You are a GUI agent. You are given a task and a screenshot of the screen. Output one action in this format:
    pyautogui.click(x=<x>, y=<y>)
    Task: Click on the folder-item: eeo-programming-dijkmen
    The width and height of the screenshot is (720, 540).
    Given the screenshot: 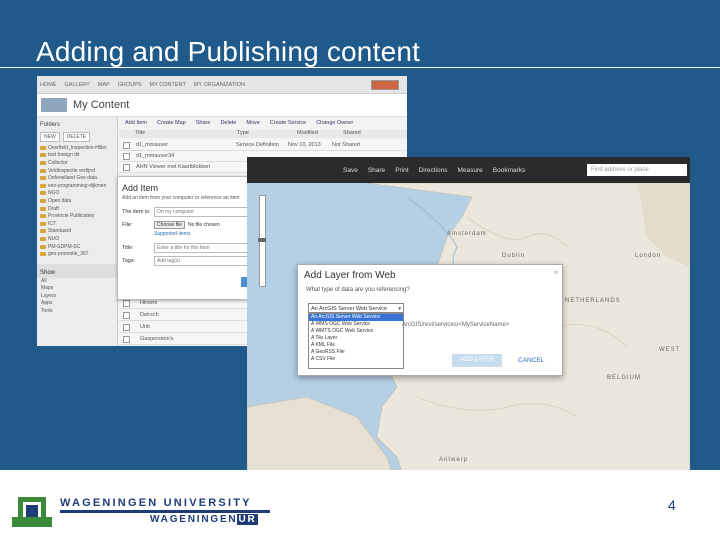 What is the action you would take?
    pyautogui.click(x=77, y=186)
    